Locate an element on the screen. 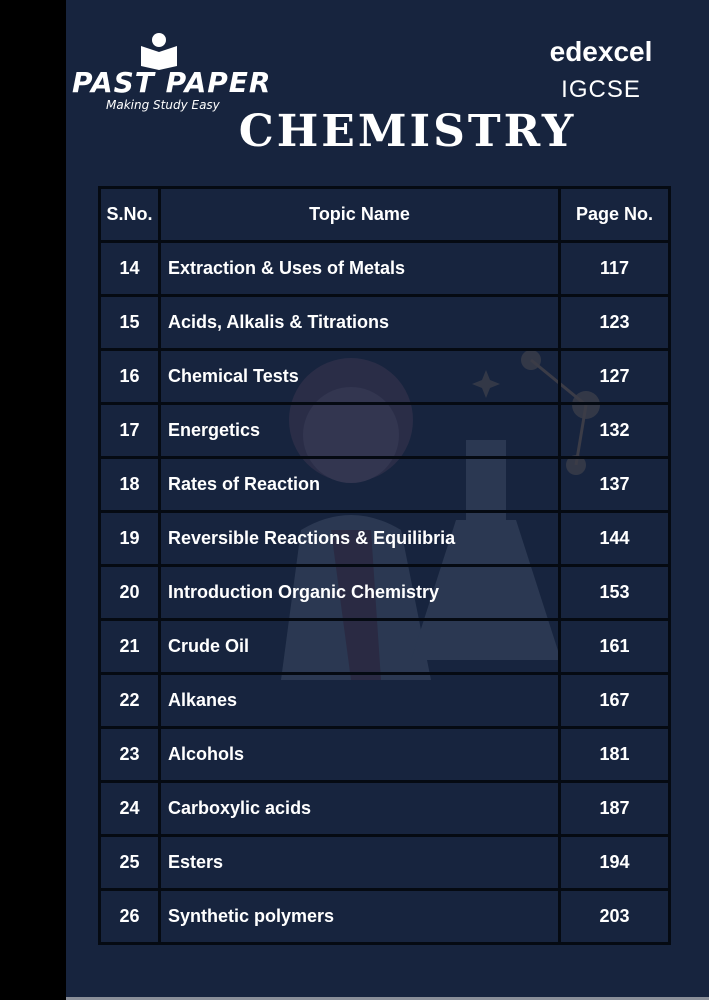 The image size is (709, 1000). row-page: 161 is located at coordinates (614, 646).